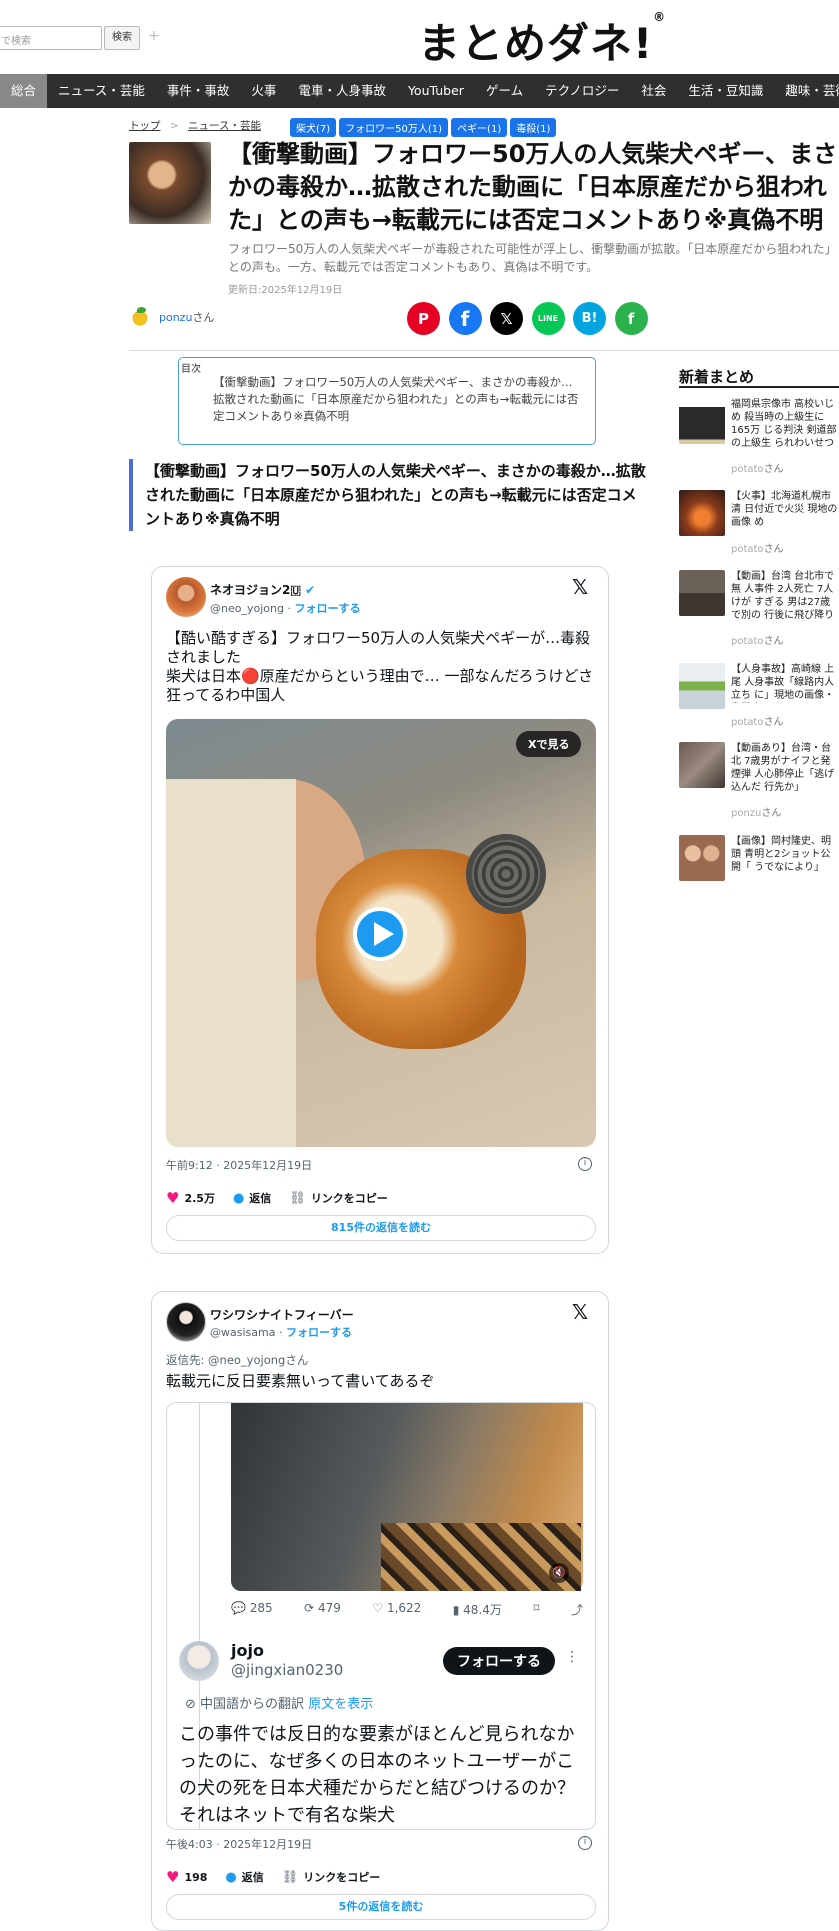  I want to click on quote-avatar, so click(199, 1661).